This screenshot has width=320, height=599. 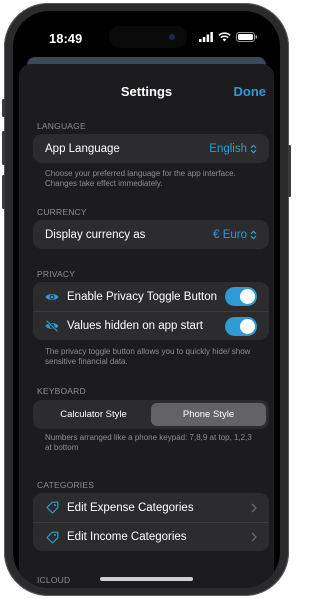 I want to click on power-button, so click(x=289, y=171).